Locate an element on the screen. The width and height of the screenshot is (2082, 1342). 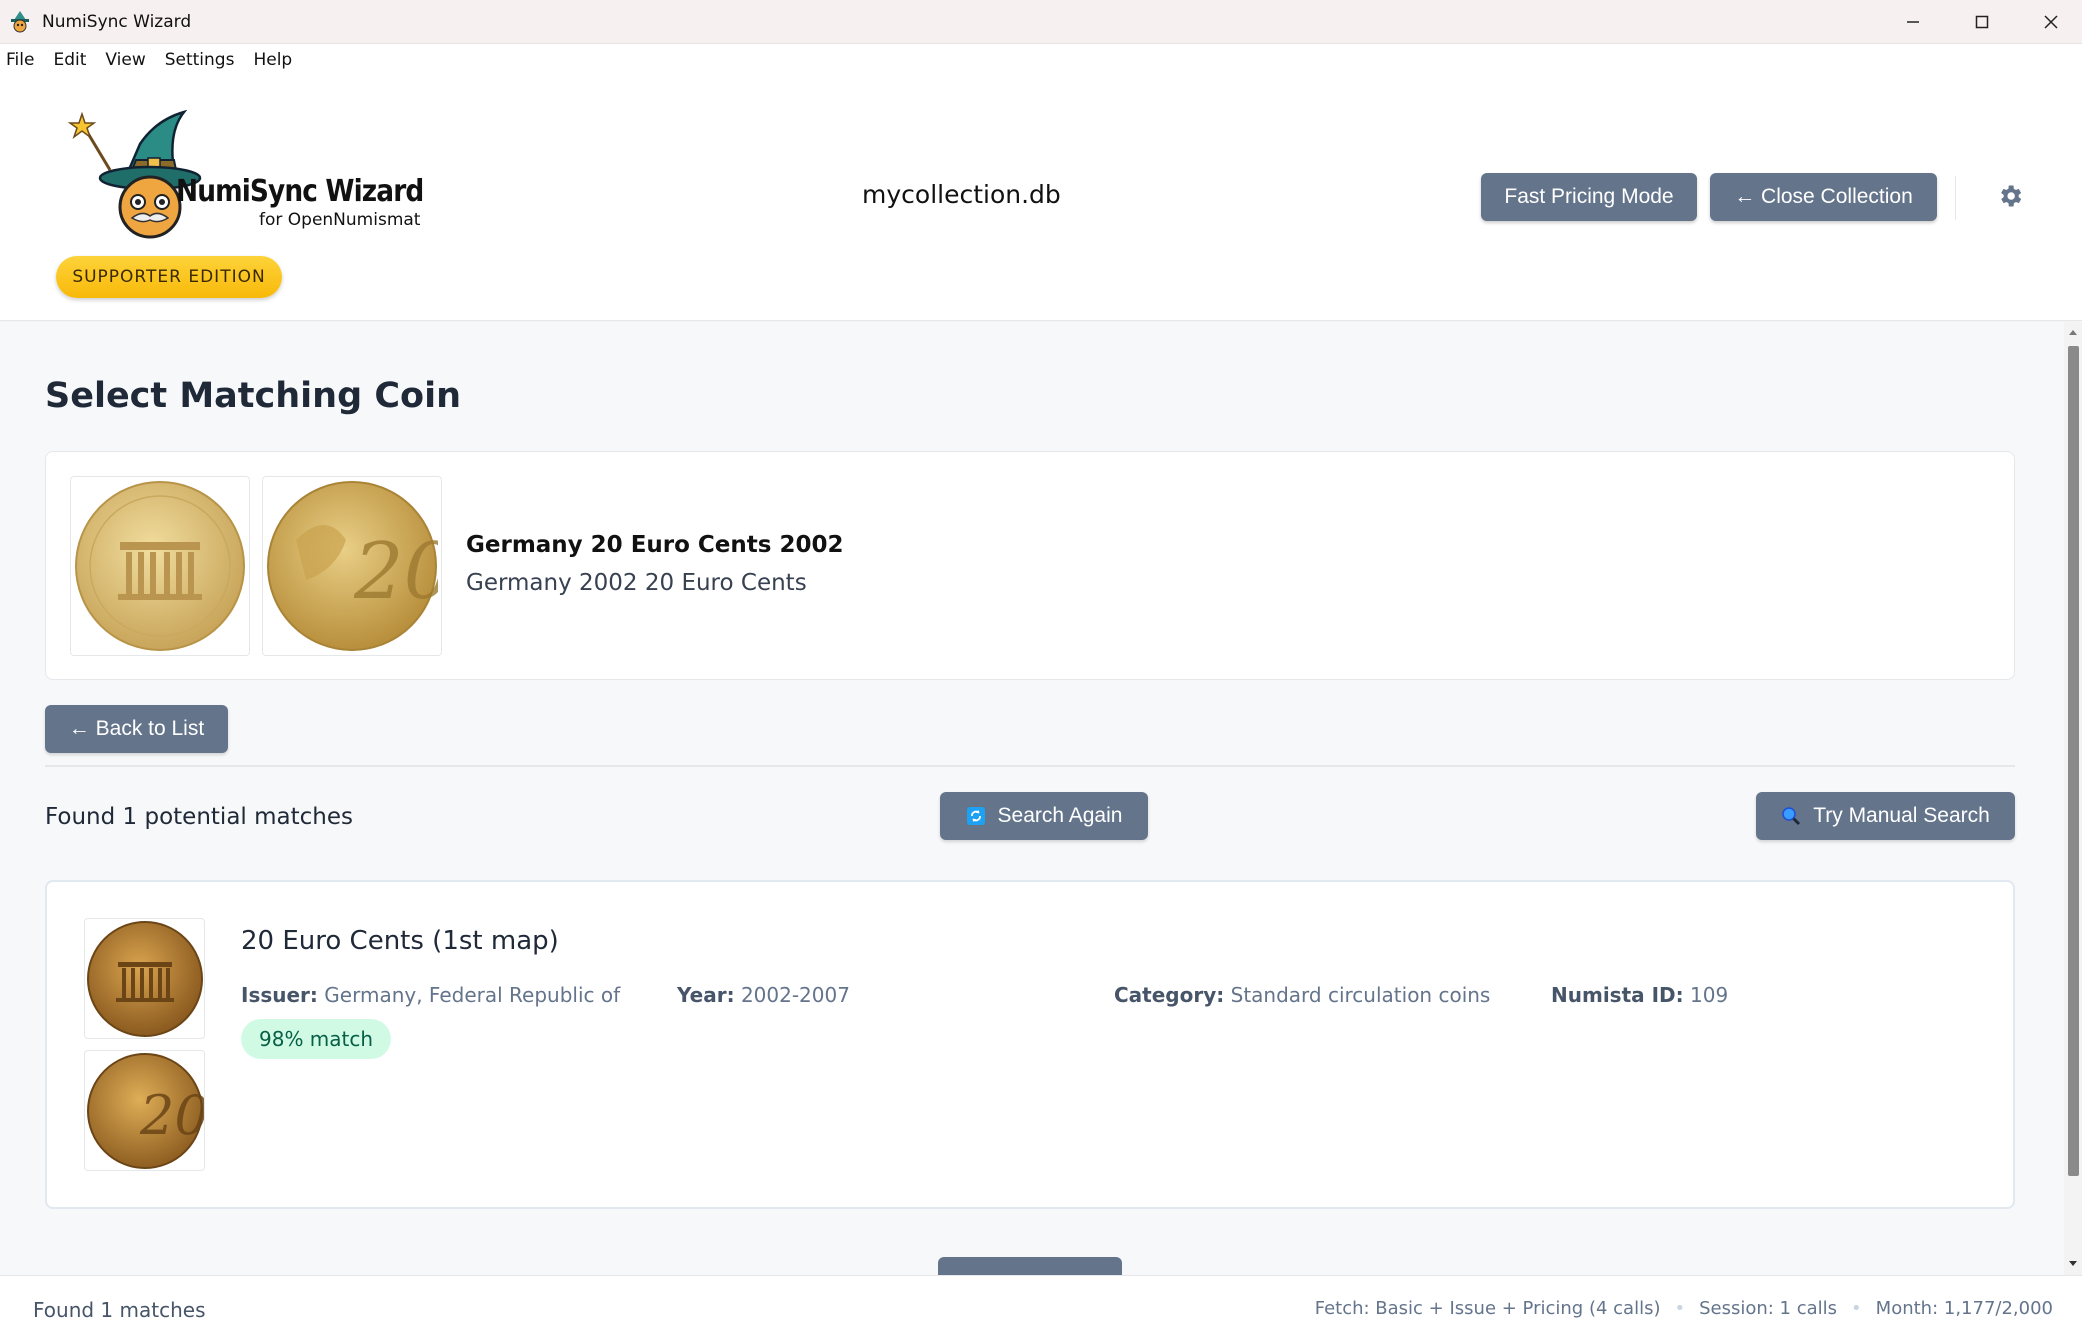
match-numista-id: Numista ID: 109 is located at coordinates (1639, 995).